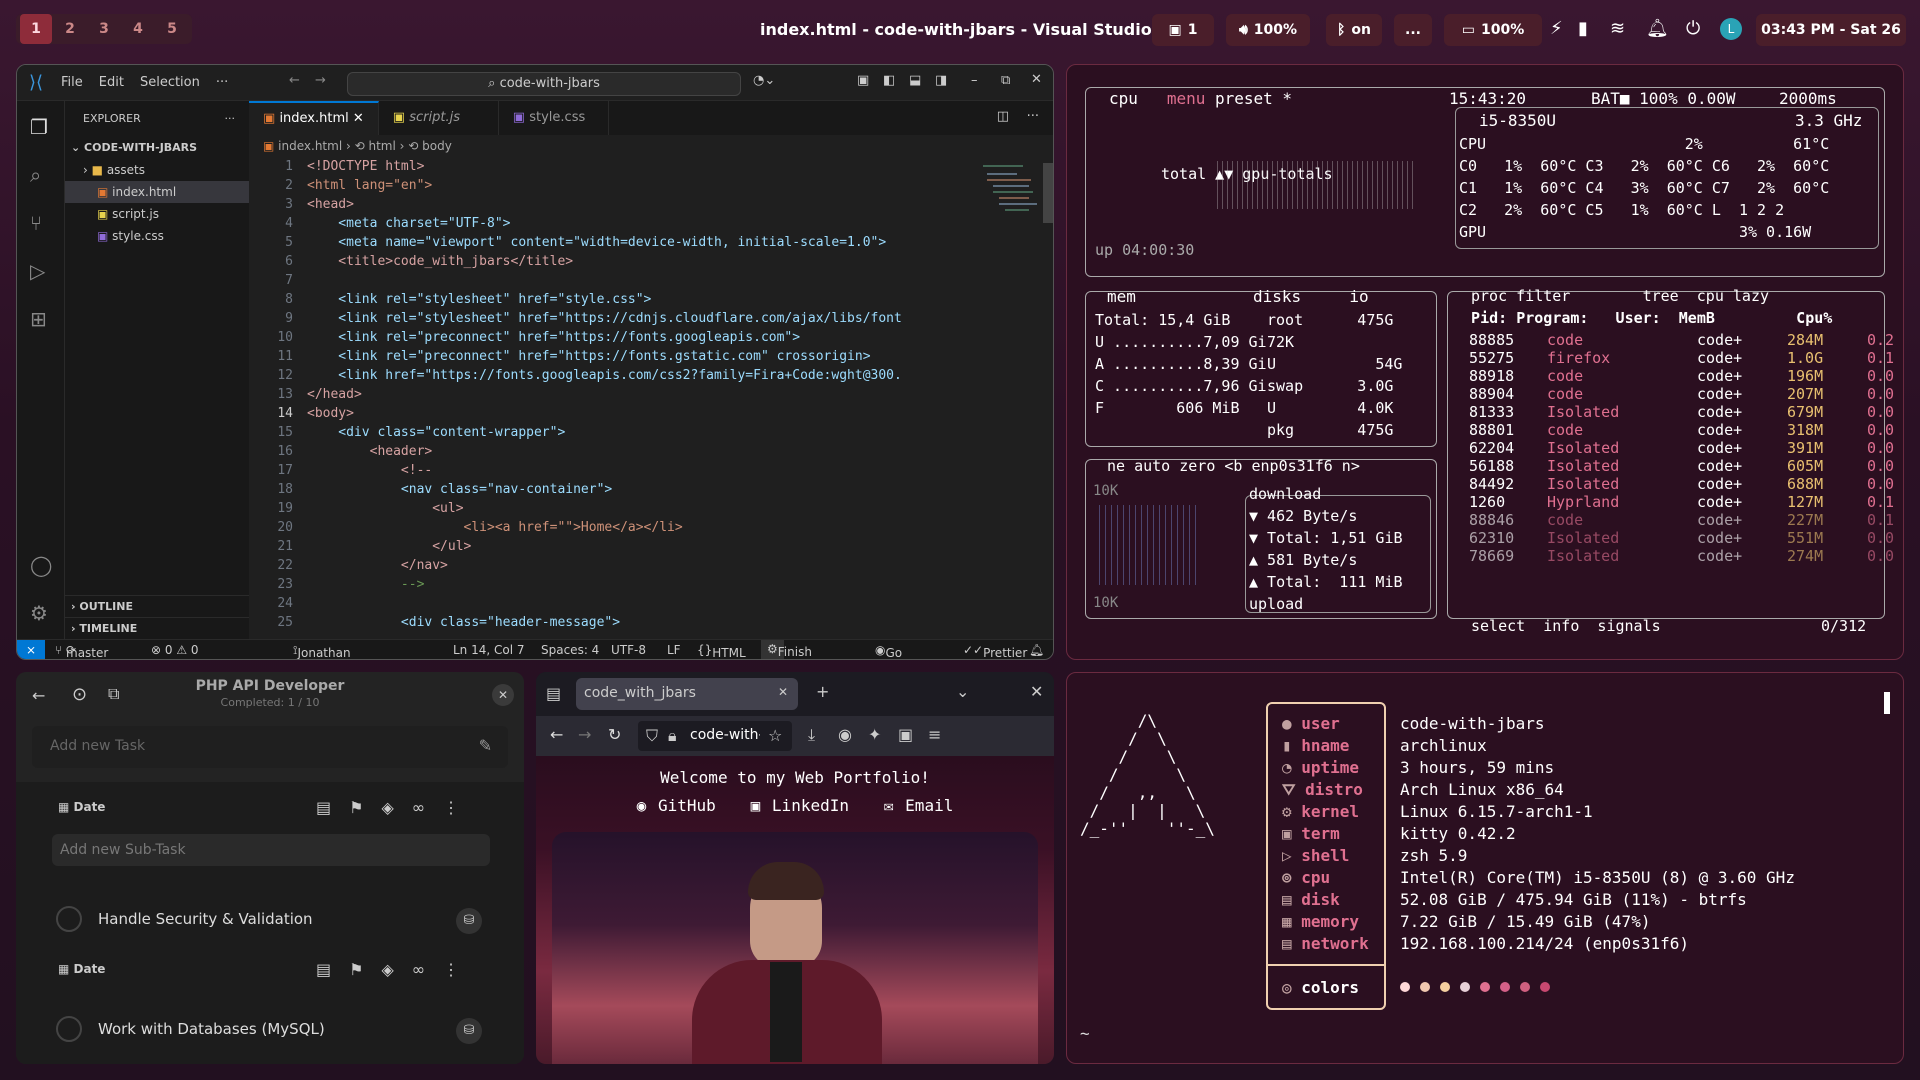 The image size is (1920, 1080). Describe the element at coordinates (786, 649) in the screenshot. I see `finish-setup: ⚙ Finish Setup` at that location.